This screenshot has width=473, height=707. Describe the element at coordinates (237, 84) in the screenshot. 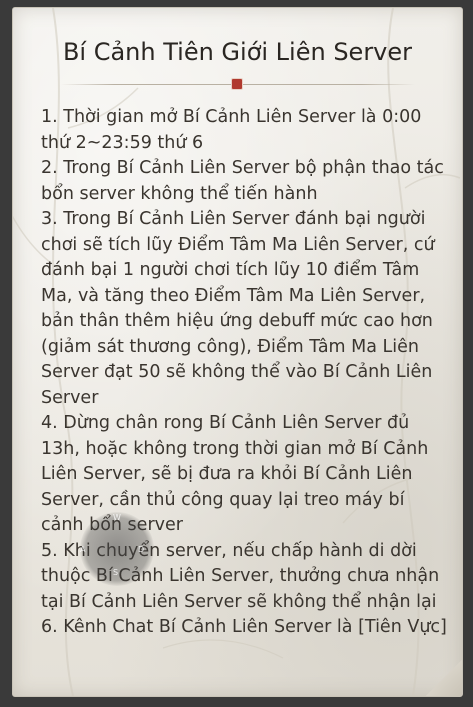

I see `seal-icon` at that location.